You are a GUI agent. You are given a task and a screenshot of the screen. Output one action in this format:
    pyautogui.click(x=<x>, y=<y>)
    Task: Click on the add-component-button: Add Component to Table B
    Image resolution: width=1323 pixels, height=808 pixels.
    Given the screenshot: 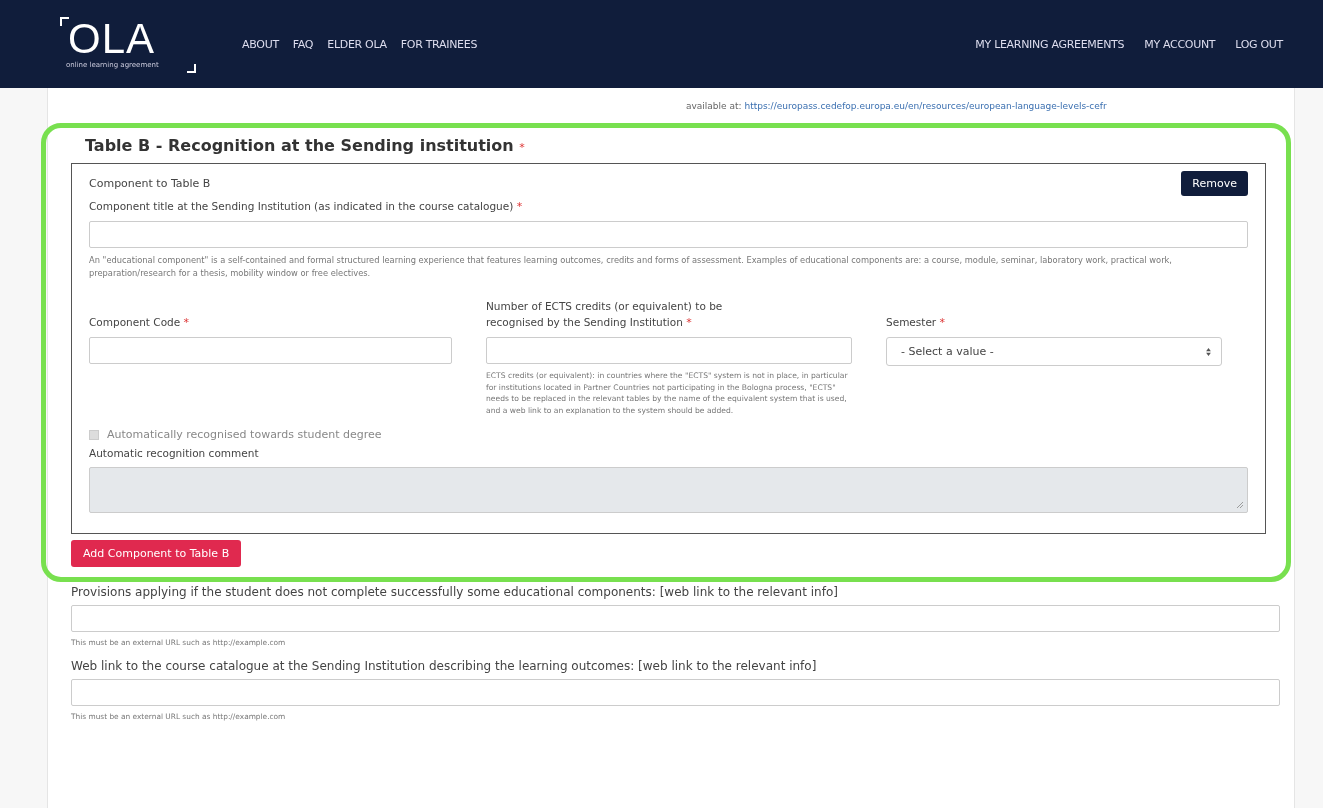 What is the action you would take?
    pyautogui.click(x=156, y=553)
    